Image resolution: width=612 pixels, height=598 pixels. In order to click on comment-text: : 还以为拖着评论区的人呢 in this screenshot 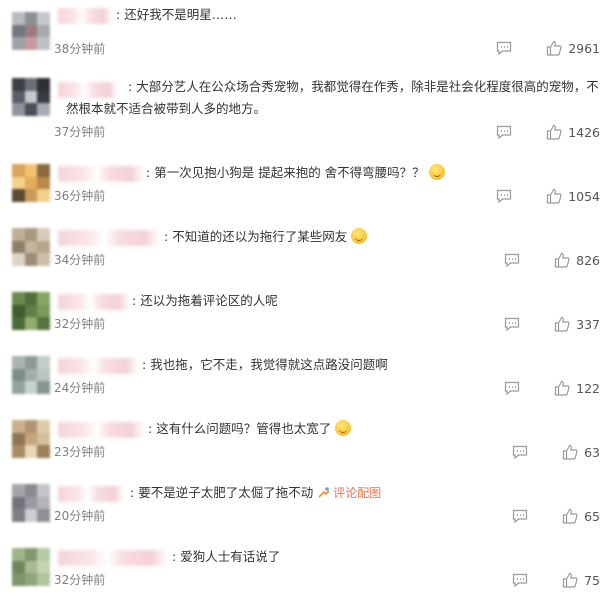, I will do `click(205, 300)`.